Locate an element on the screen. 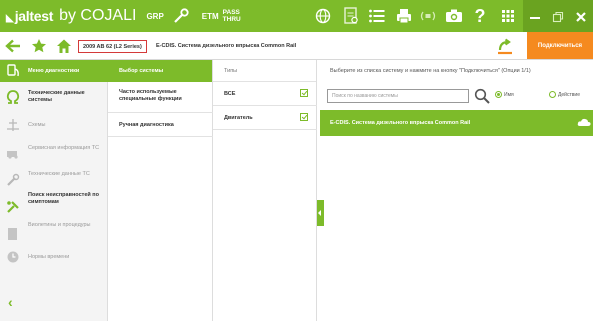 This screenshot has width=593, height=321. radio-label: Действие is located at coordinates (569, 94).